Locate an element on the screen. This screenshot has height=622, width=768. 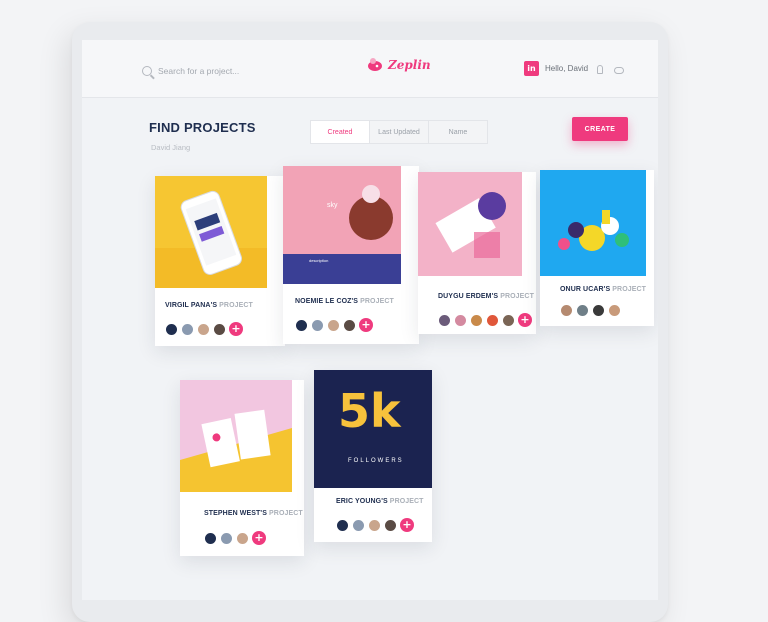
page-title: FIND PROJECTS is located at coordinates (202, 127).